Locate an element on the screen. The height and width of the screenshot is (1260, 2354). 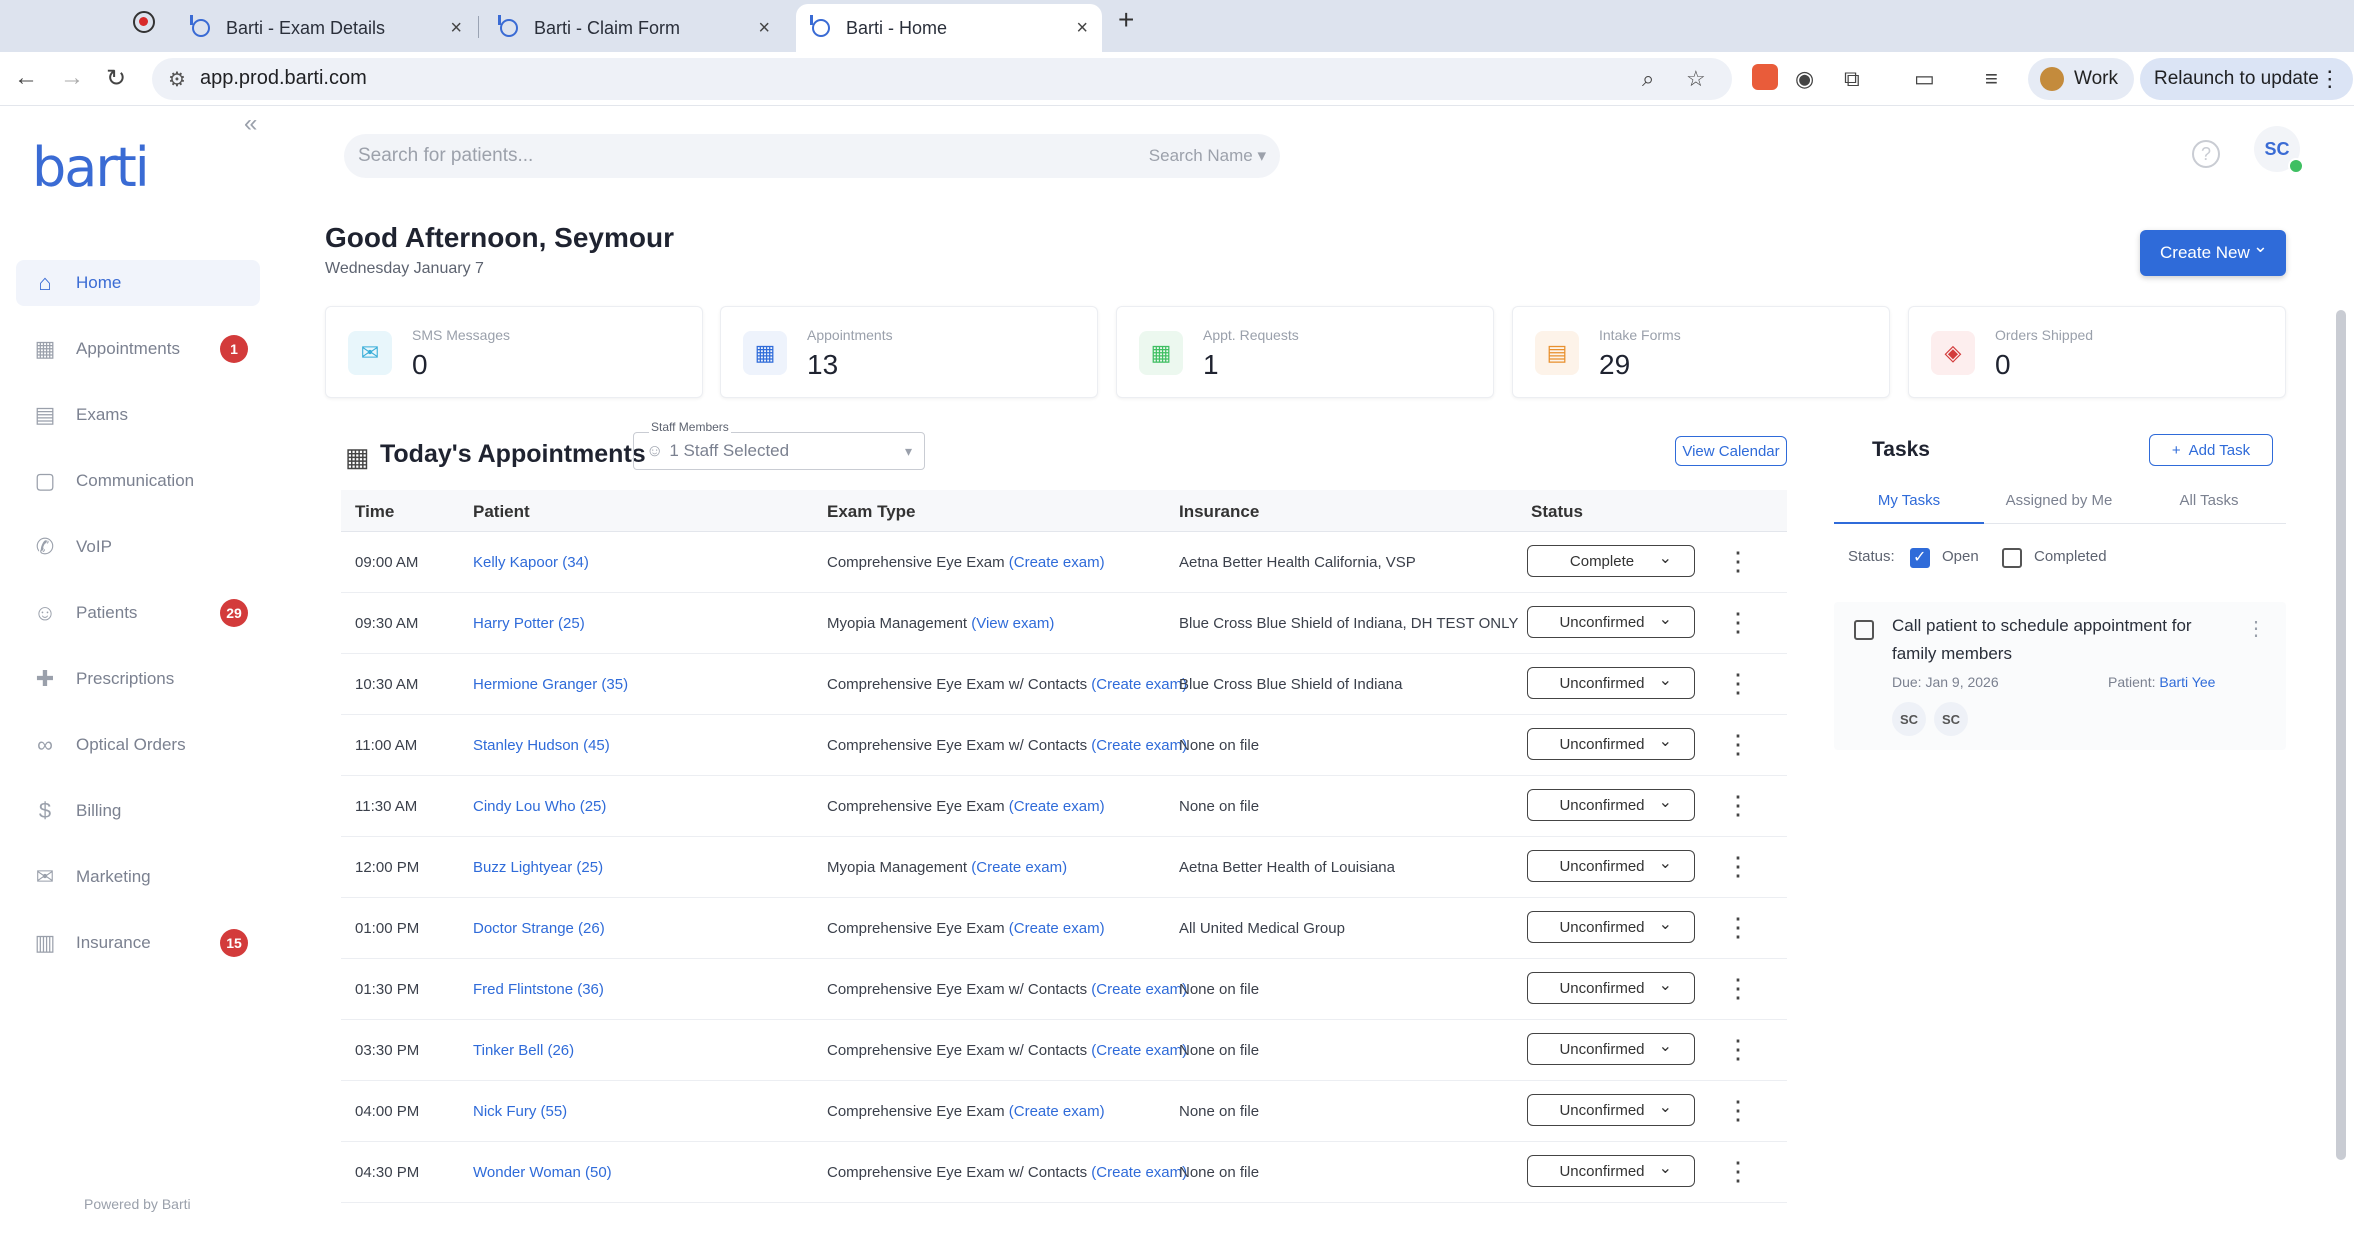
patient-link: Doctor Strange (26) is located at coordinates (539, 928).